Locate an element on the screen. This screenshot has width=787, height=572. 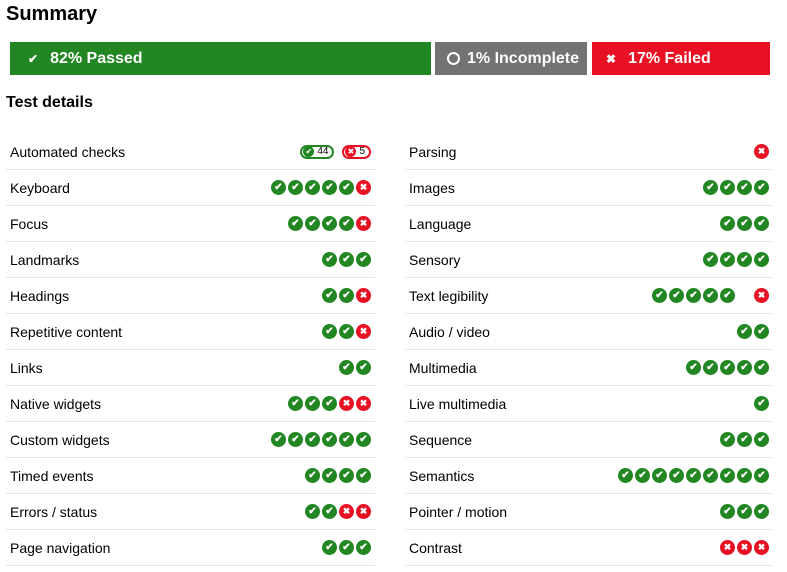
test-label: Repetitive content is located at coordinates (66, 331).